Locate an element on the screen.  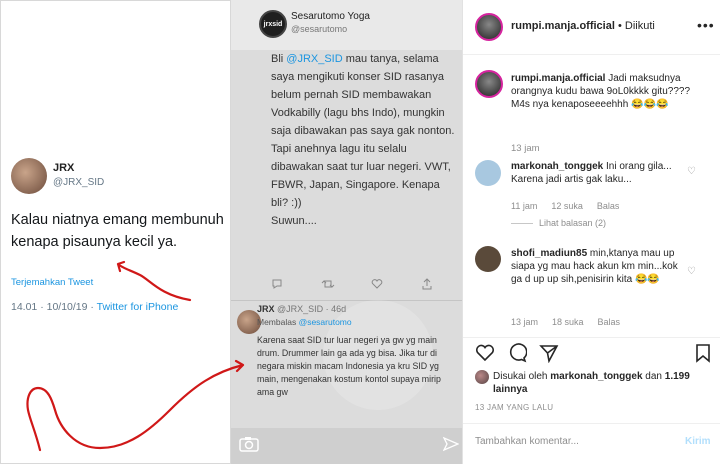
tweet-timestamp: 14.01 · 10/10/19 · is located at coordinates (54, 307).